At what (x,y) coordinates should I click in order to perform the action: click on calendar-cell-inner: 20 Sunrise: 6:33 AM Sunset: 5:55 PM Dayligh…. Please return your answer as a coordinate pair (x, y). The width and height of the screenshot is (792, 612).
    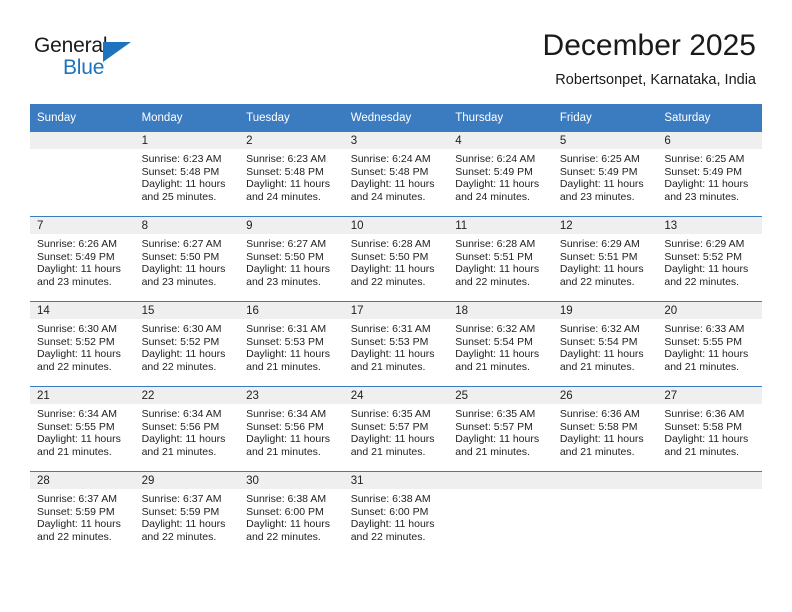
    Looking at the image, I should click on (709, 344).